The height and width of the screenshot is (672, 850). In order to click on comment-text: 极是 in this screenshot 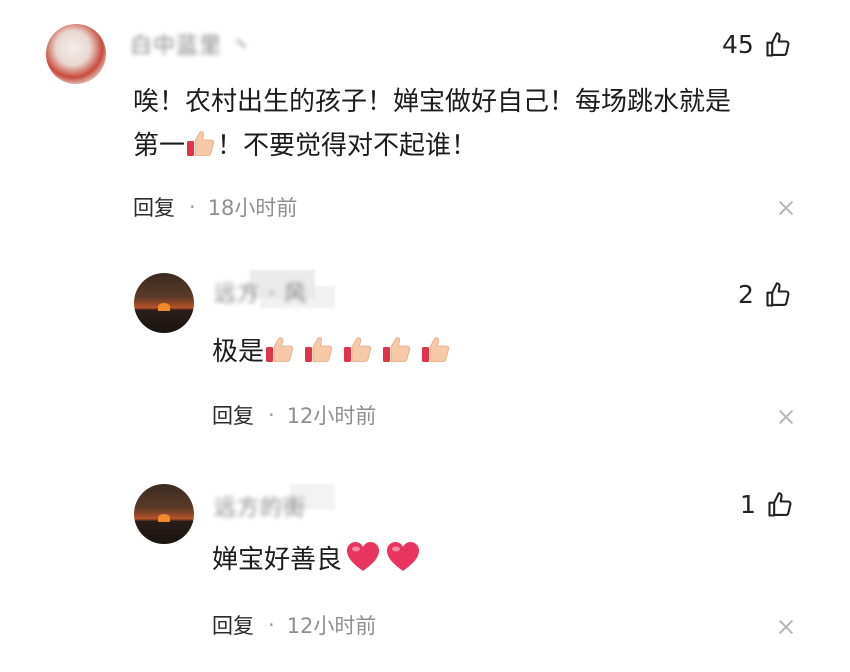, I will do `click(332, 352)`.